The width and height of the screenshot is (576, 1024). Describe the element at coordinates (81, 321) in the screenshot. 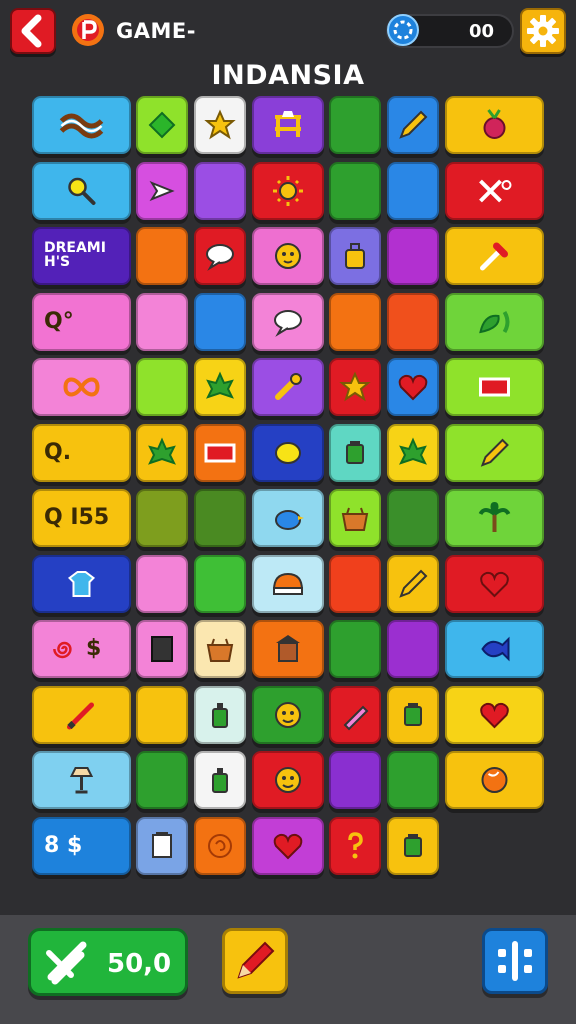

I see `game-tile: Q°` at that location.